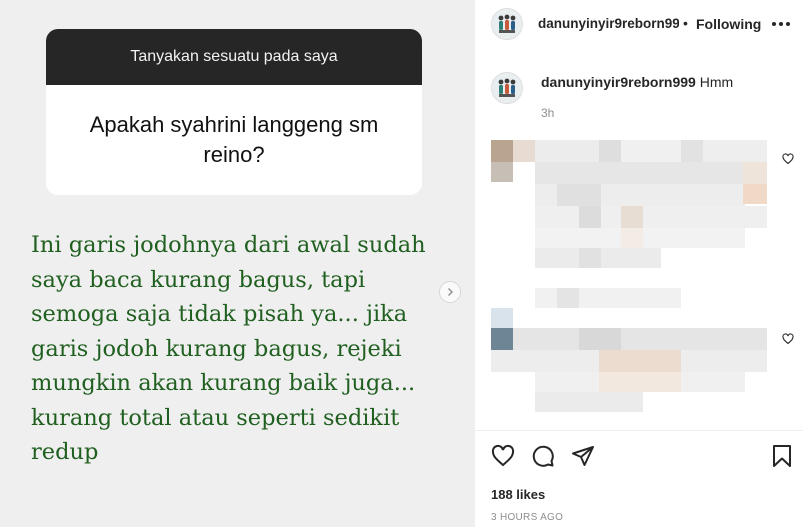 The image size is (803, 527). Describe the element at coordinates (234, 139) in the screenshot. I see `question-sticker-text: Apakah syahrini langgeng sm reino?` at that location.